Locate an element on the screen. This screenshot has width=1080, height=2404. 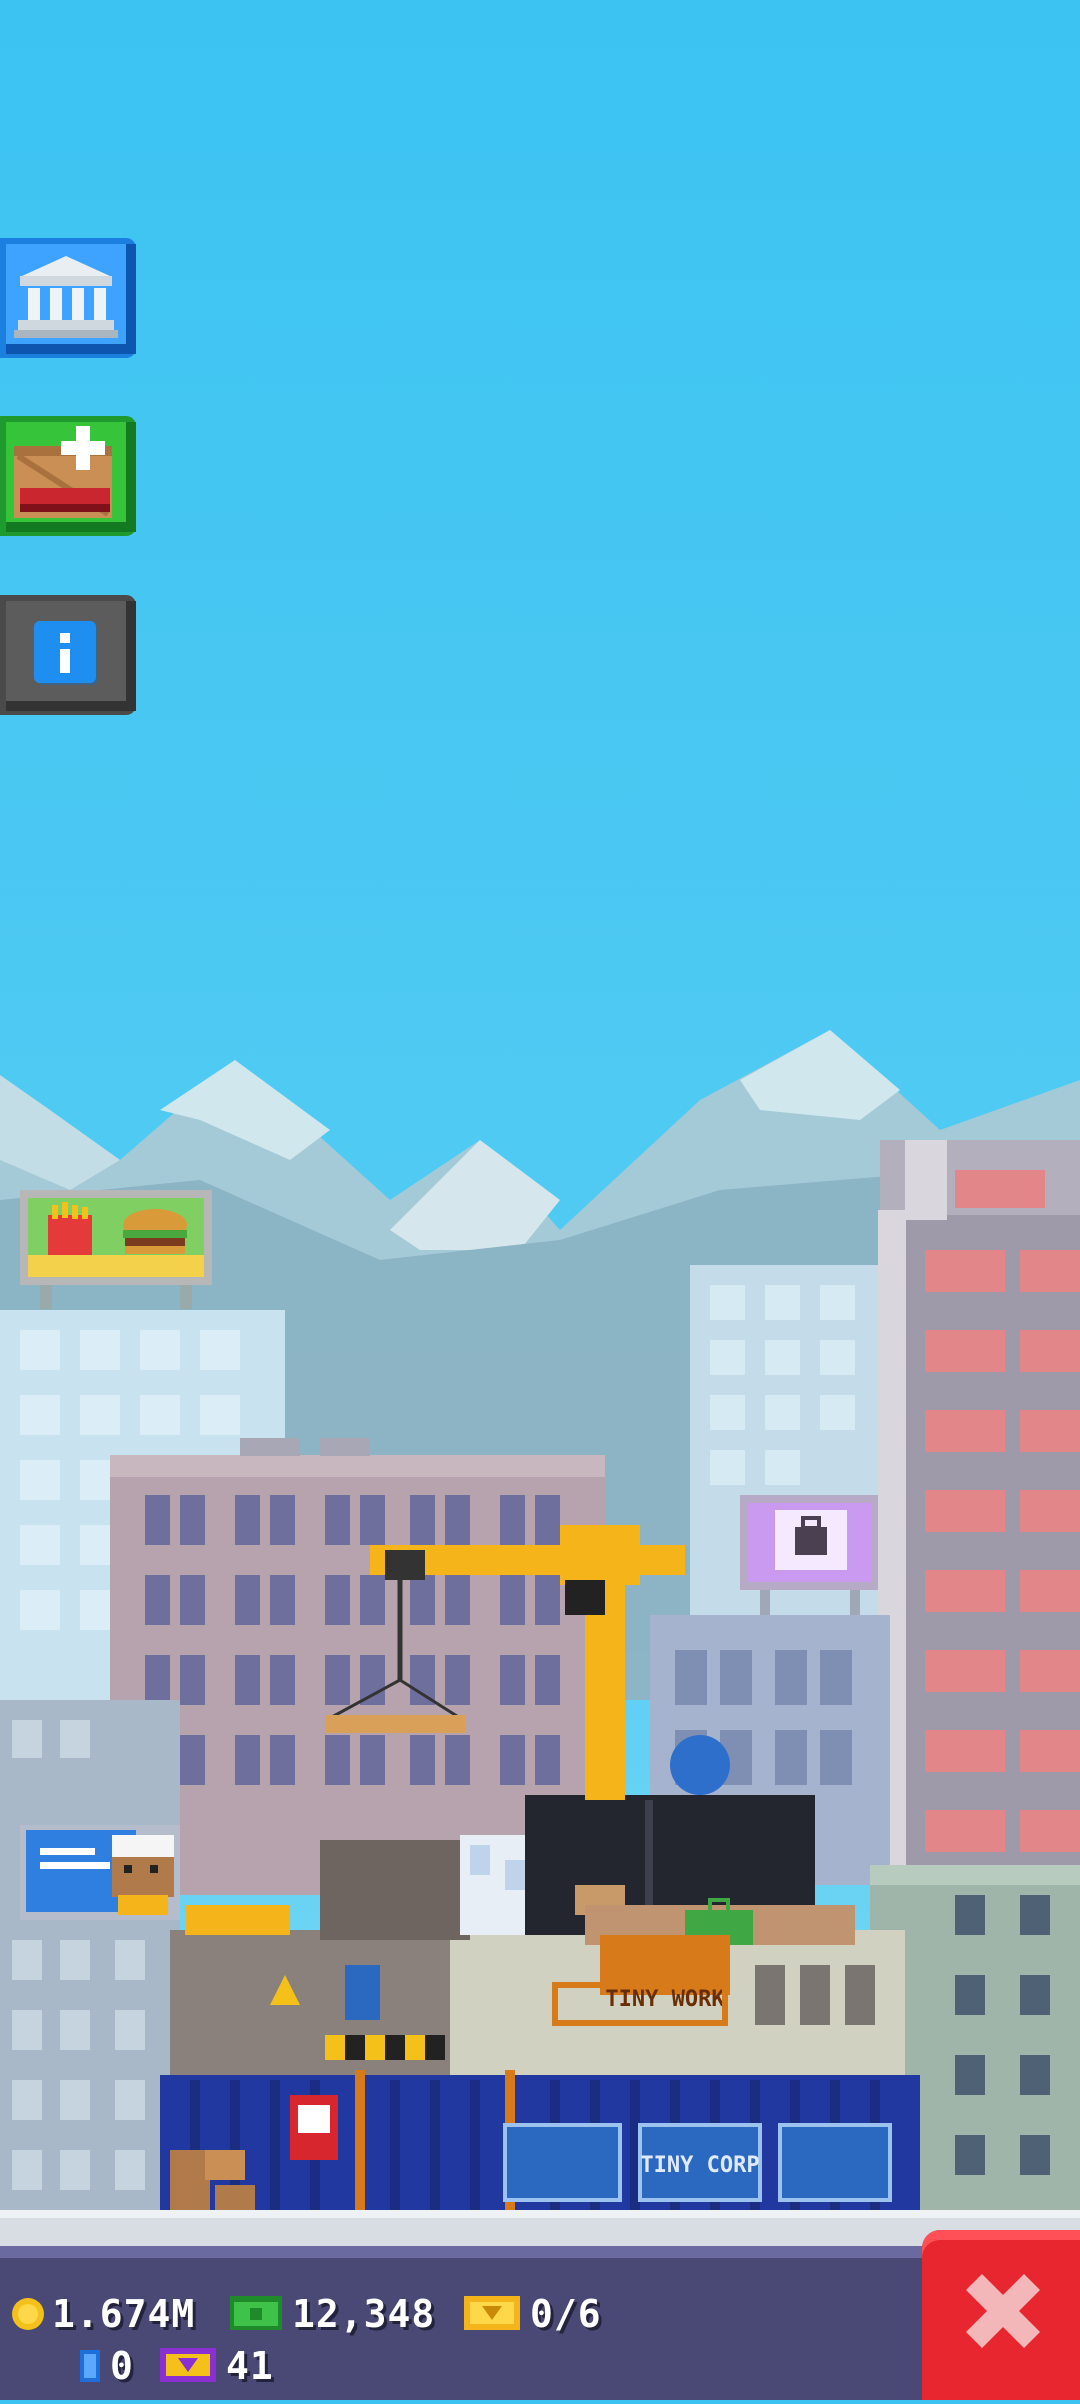
close-button is located at coordinates (1001, 2315).